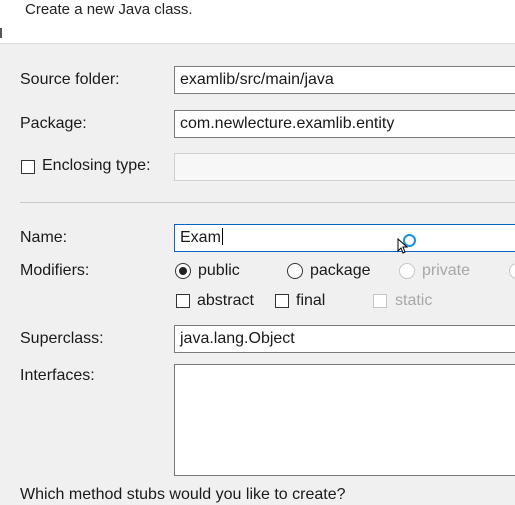  Describe the element at coordinates (1, 33) in the screenshot. I see `window-edge` at that location.